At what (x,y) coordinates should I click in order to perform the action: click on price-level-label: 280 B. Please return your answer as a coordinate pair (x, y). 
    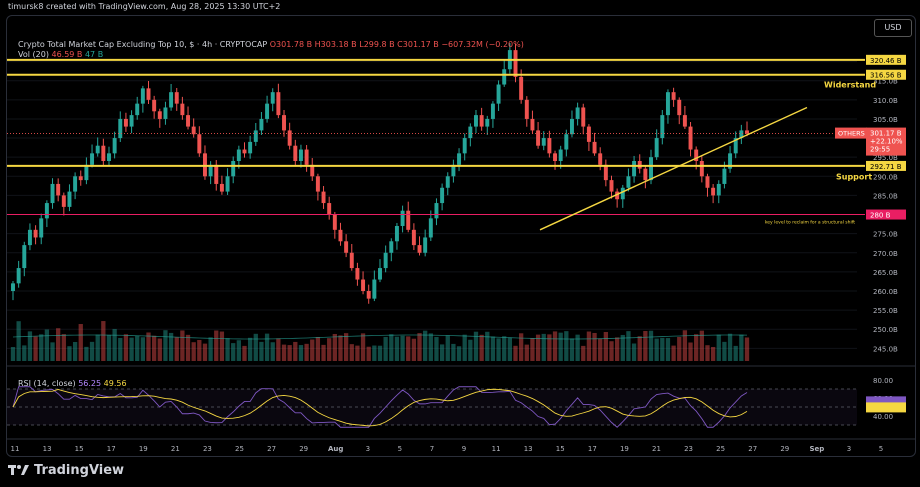
    Looking at the image, I should click on (880, 216).